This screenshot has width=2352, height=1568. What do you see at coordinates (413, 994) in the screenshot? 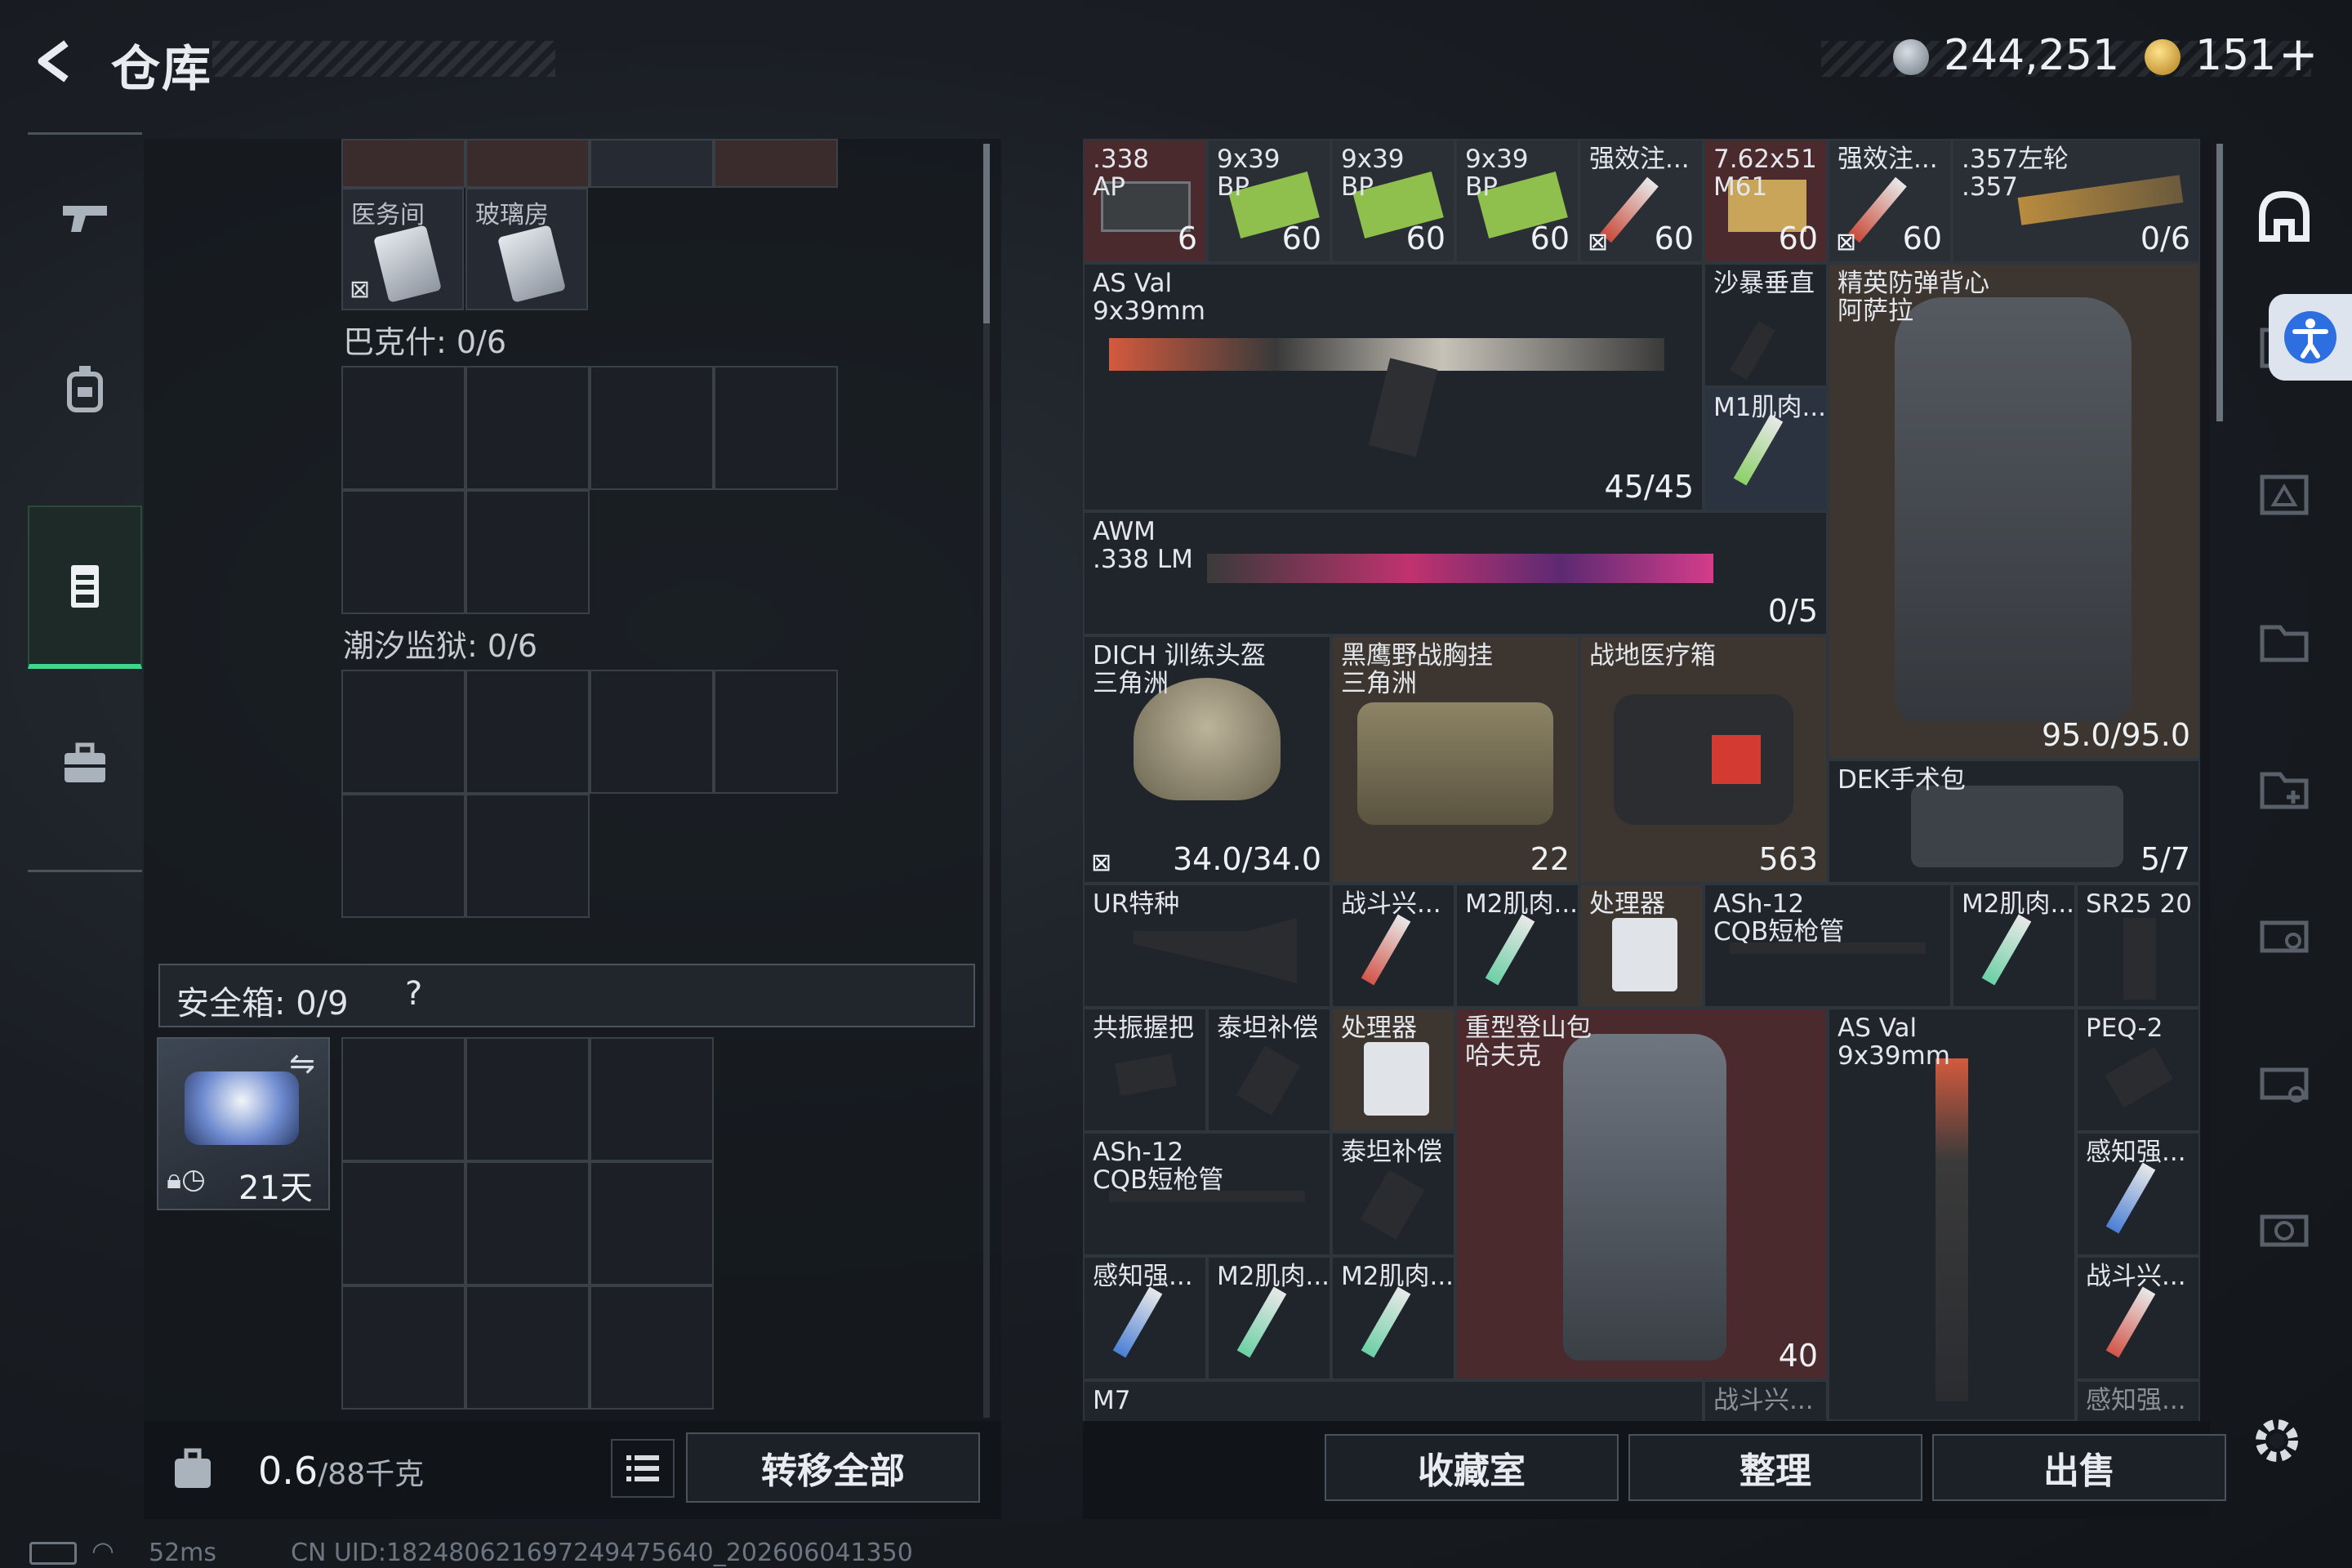
I see `safebox-help-button: ?` at bounding box center [413, 994].